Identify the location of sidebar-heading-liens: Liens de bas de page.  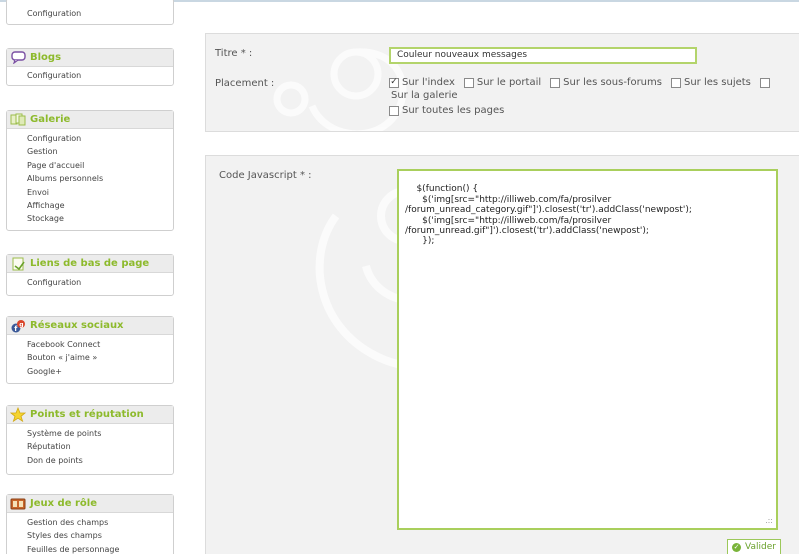
(90, 264).